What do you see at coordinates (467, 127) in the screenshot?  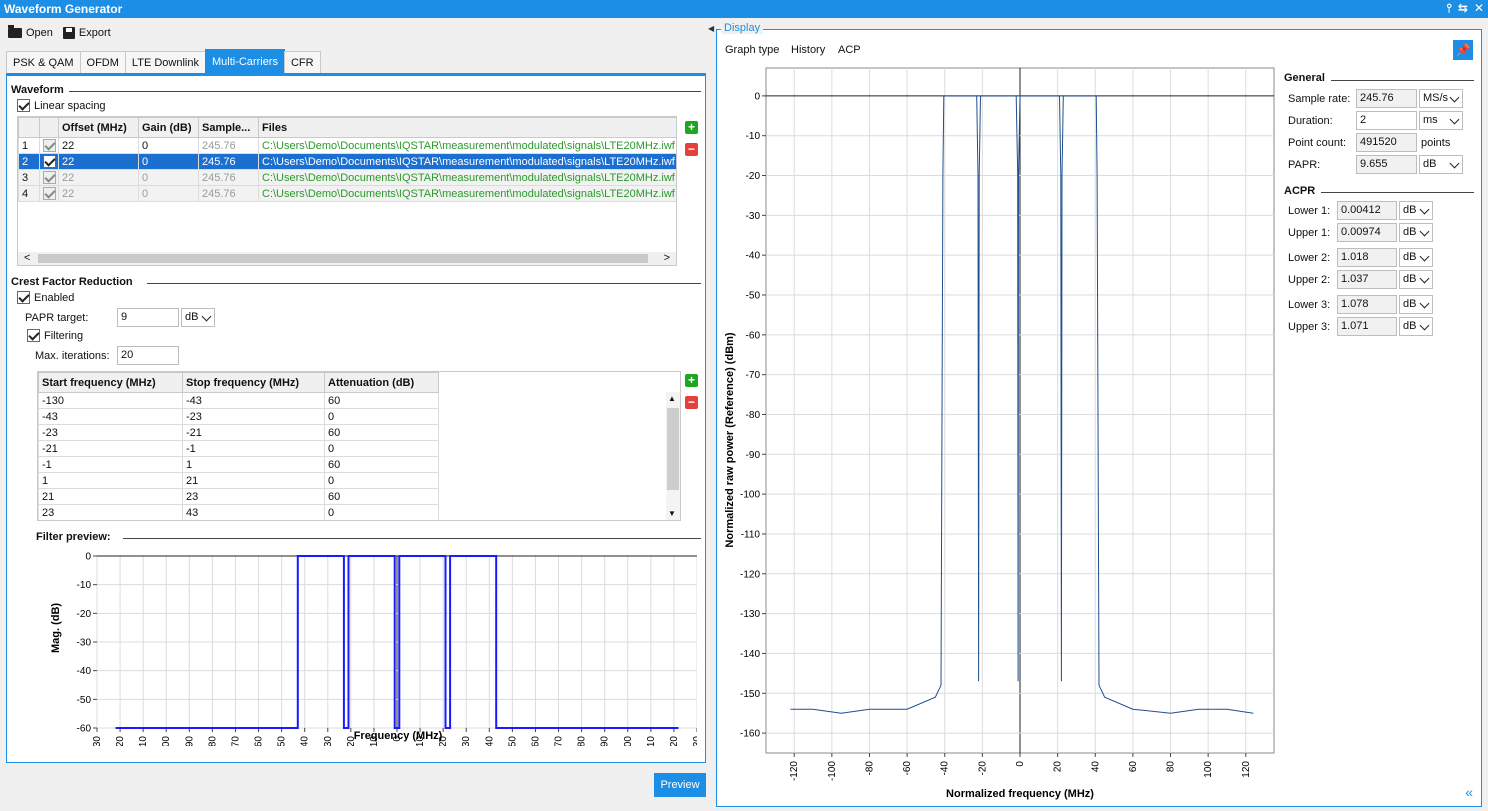 I see `column-header-files: Files` at bounding box center [467, 127].